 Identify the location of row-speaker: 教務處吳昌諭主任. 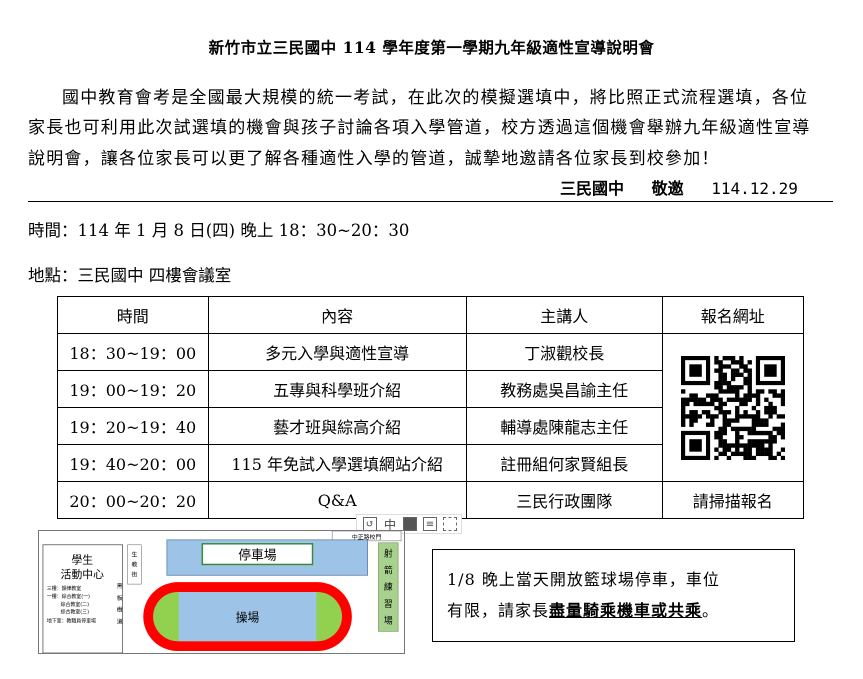
(564, 389).